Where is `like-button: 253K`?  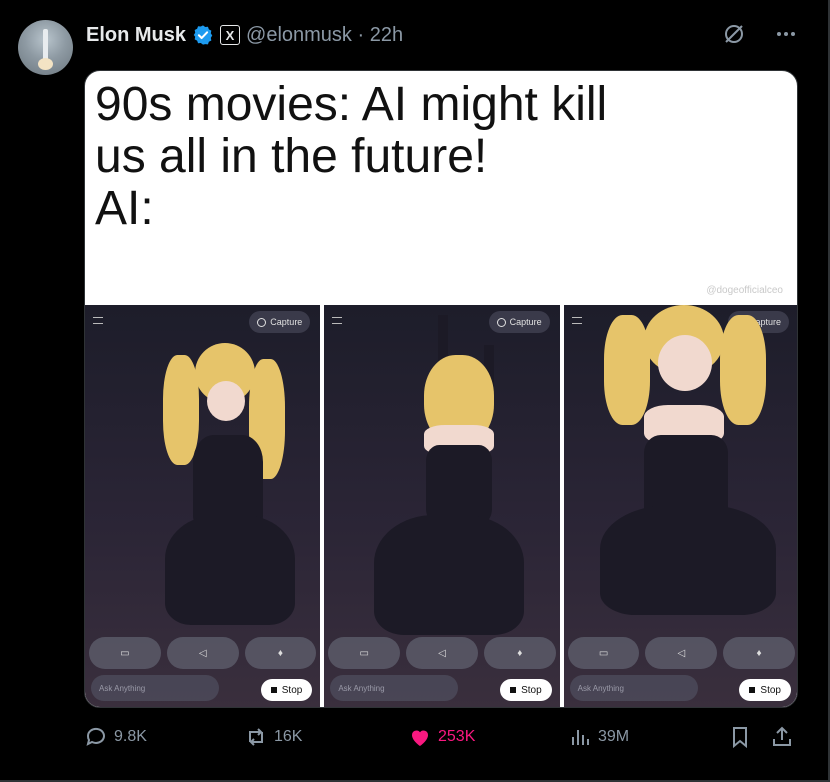
like-button: 253K is located at coordinates (441, 737).